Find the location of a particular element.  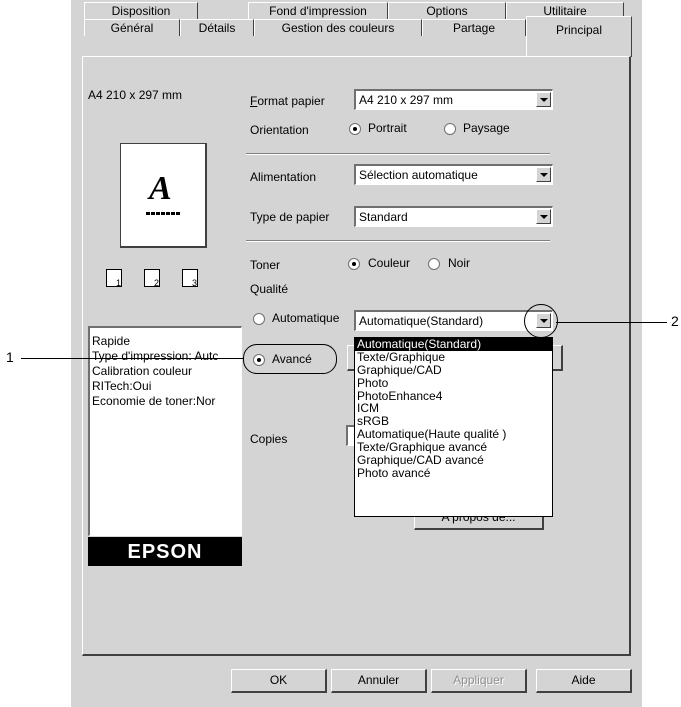

type-papier-value: Standard is located at coordinates (383, 217).